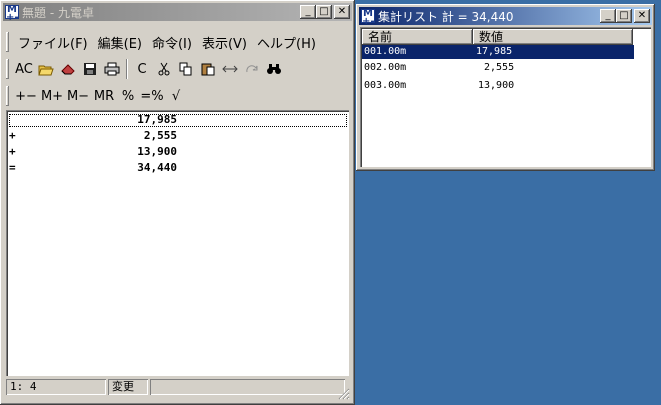  I want to click on minimize-button: _, so click(308, 12).